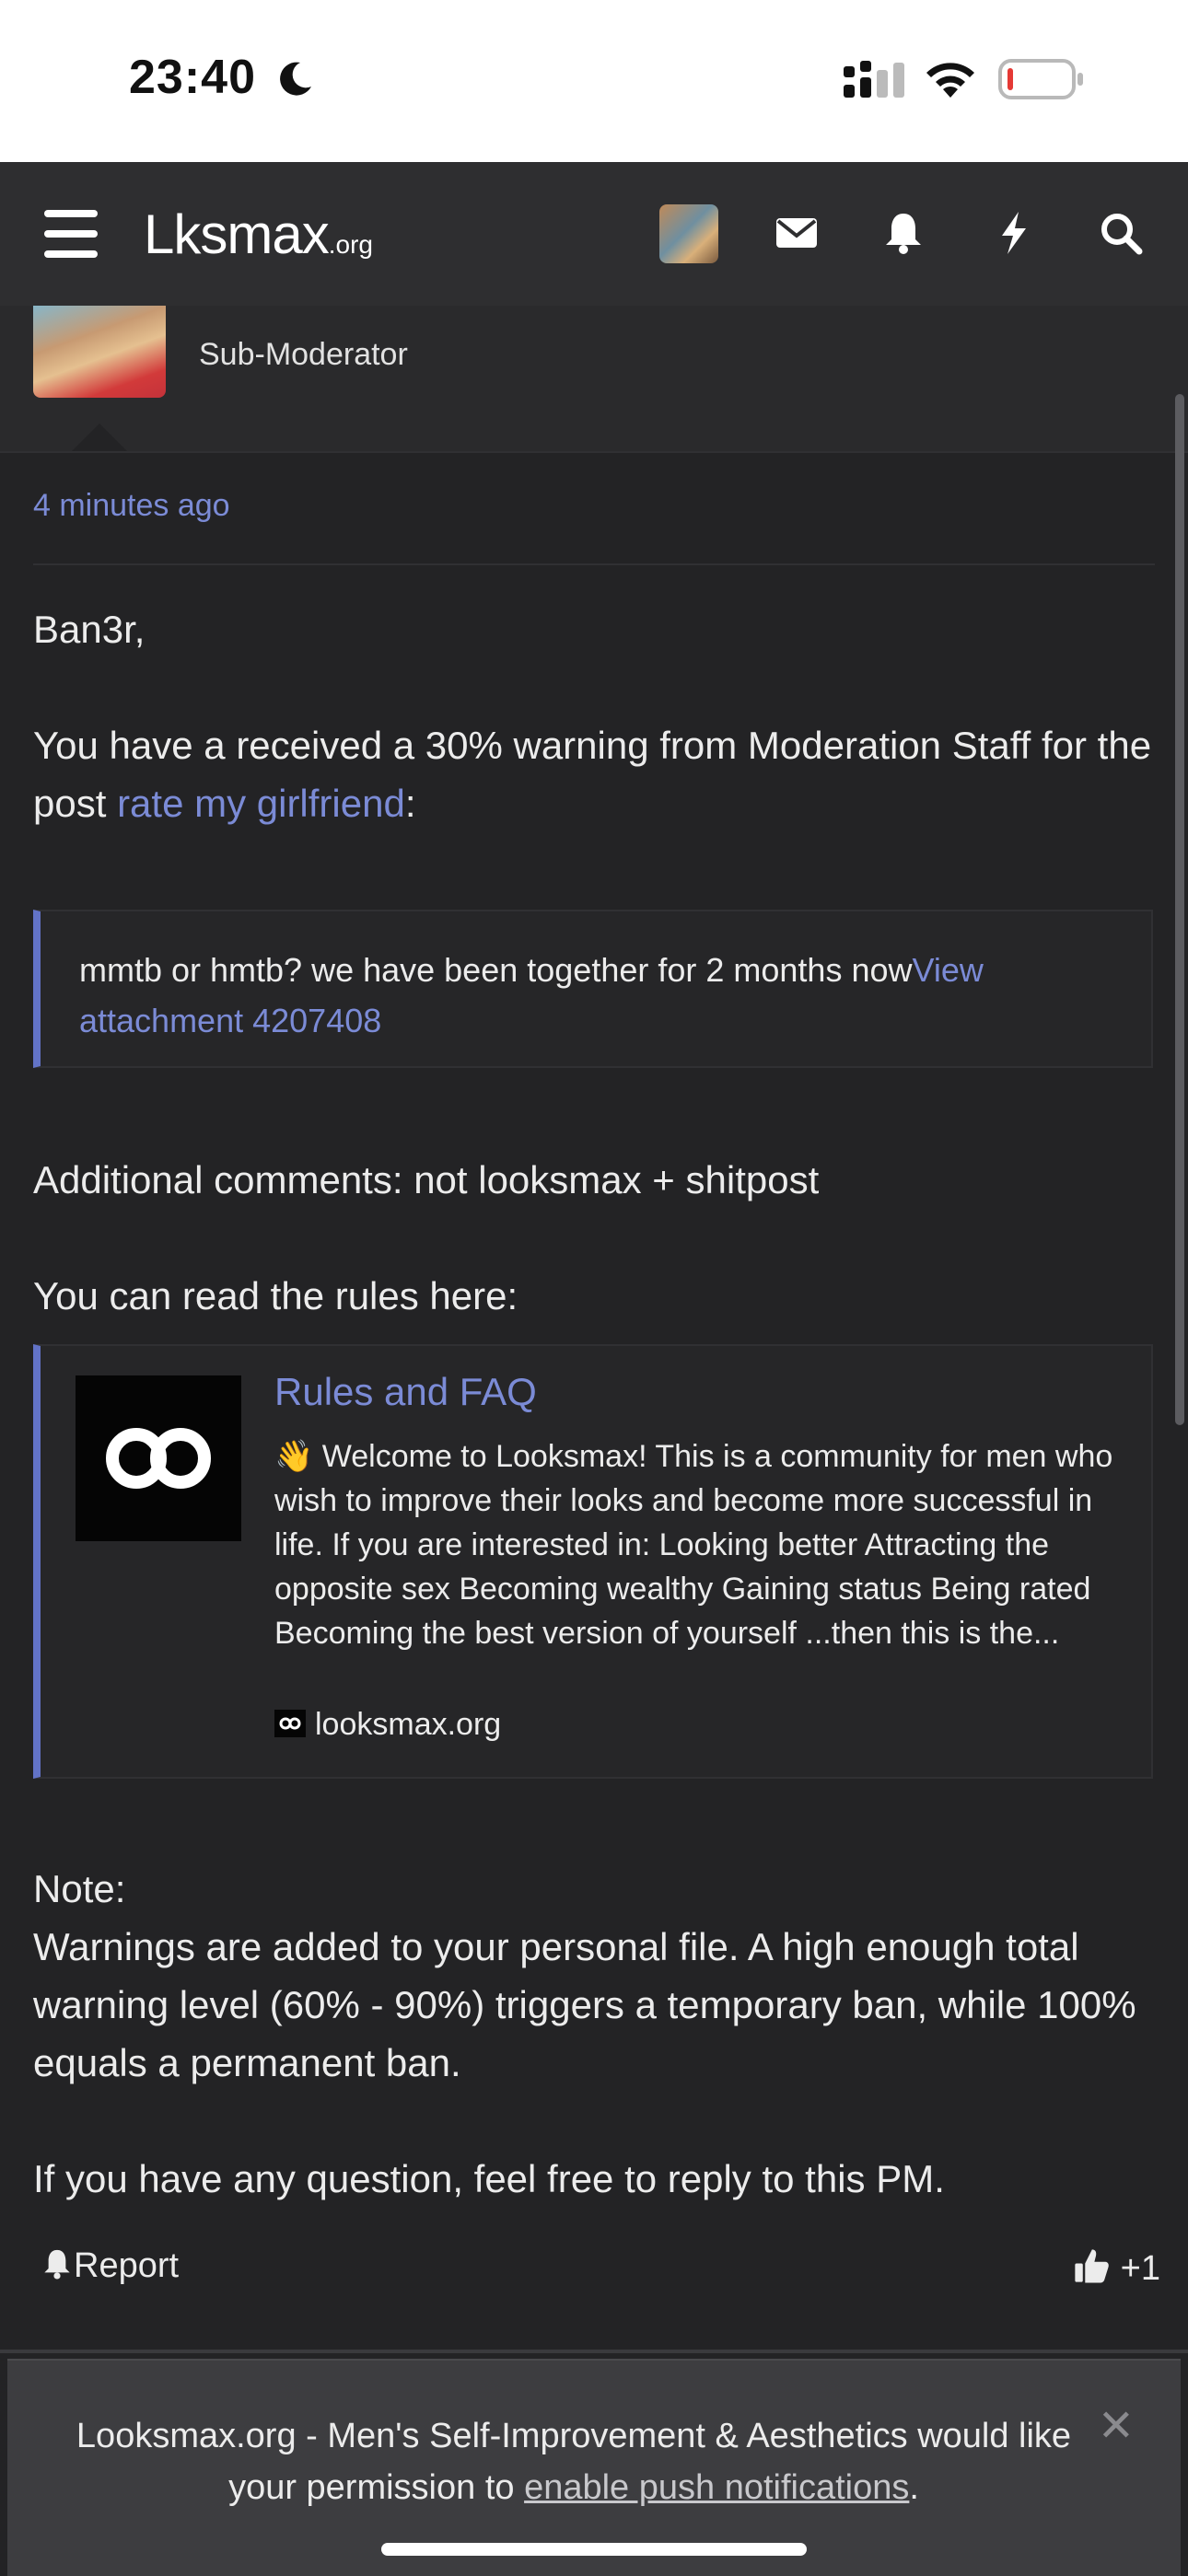  I want to click on message-timestamp: 4 minutes ago, so click(131, 506).